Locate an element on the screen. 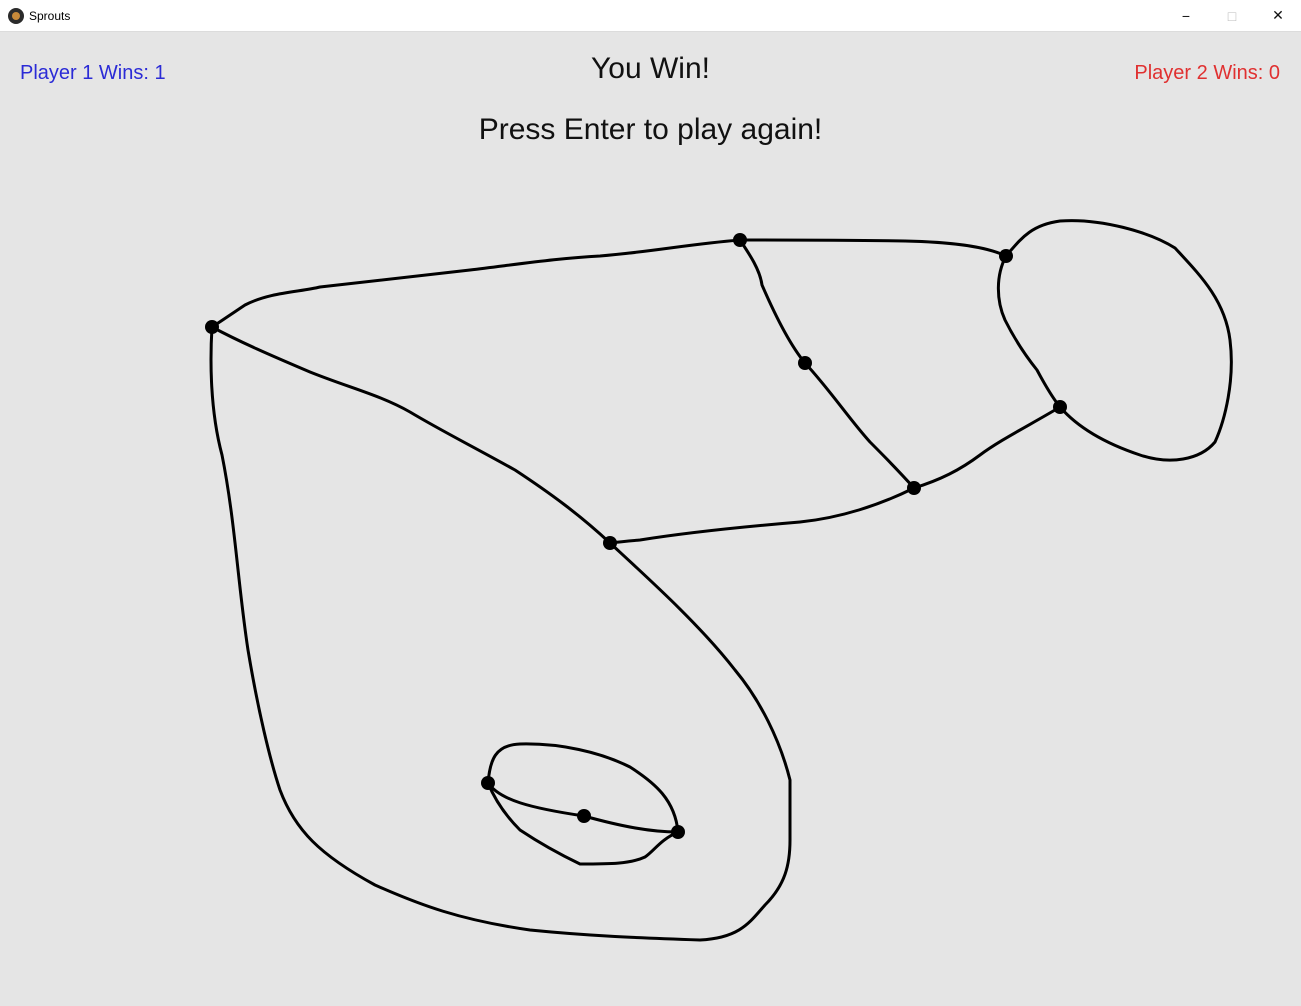  spot-mid-right is located at coordinates (914, 488).